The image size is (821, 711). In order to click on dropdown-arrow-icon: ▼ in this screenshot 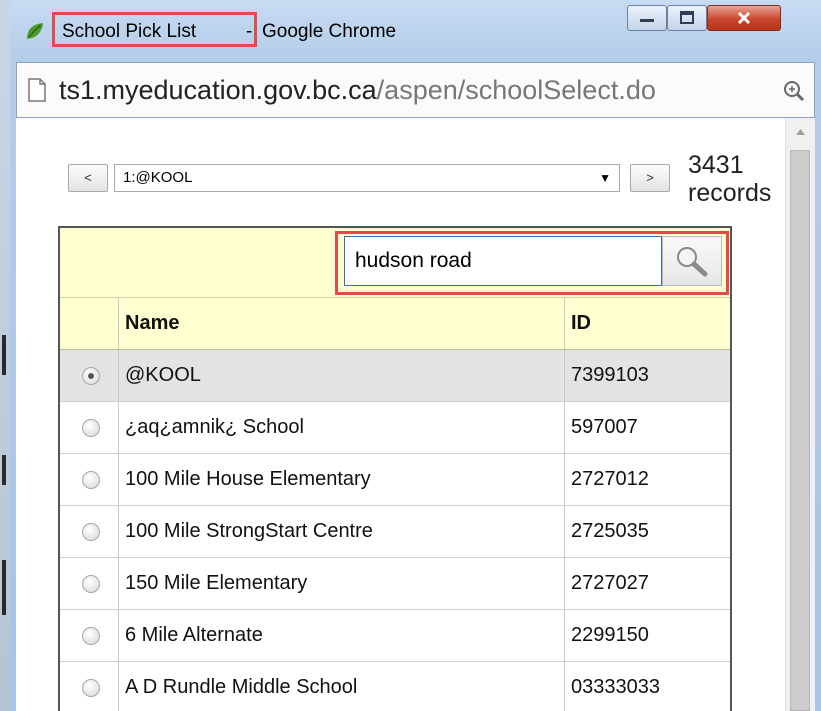, I will do `click(605, 178)`.